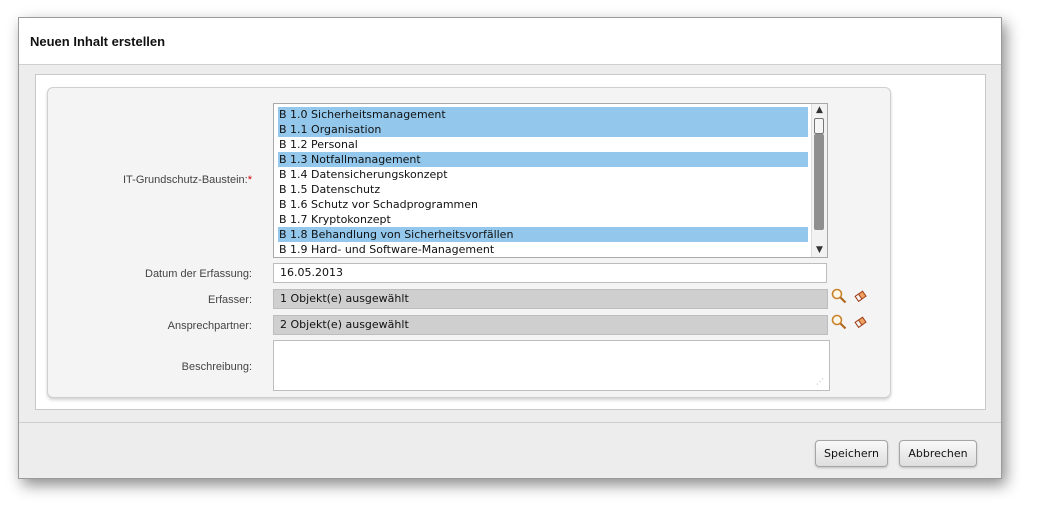 The height and width of the screenshot is (529, 1051). I want to click on scroll-thumb, so click(819, 126).